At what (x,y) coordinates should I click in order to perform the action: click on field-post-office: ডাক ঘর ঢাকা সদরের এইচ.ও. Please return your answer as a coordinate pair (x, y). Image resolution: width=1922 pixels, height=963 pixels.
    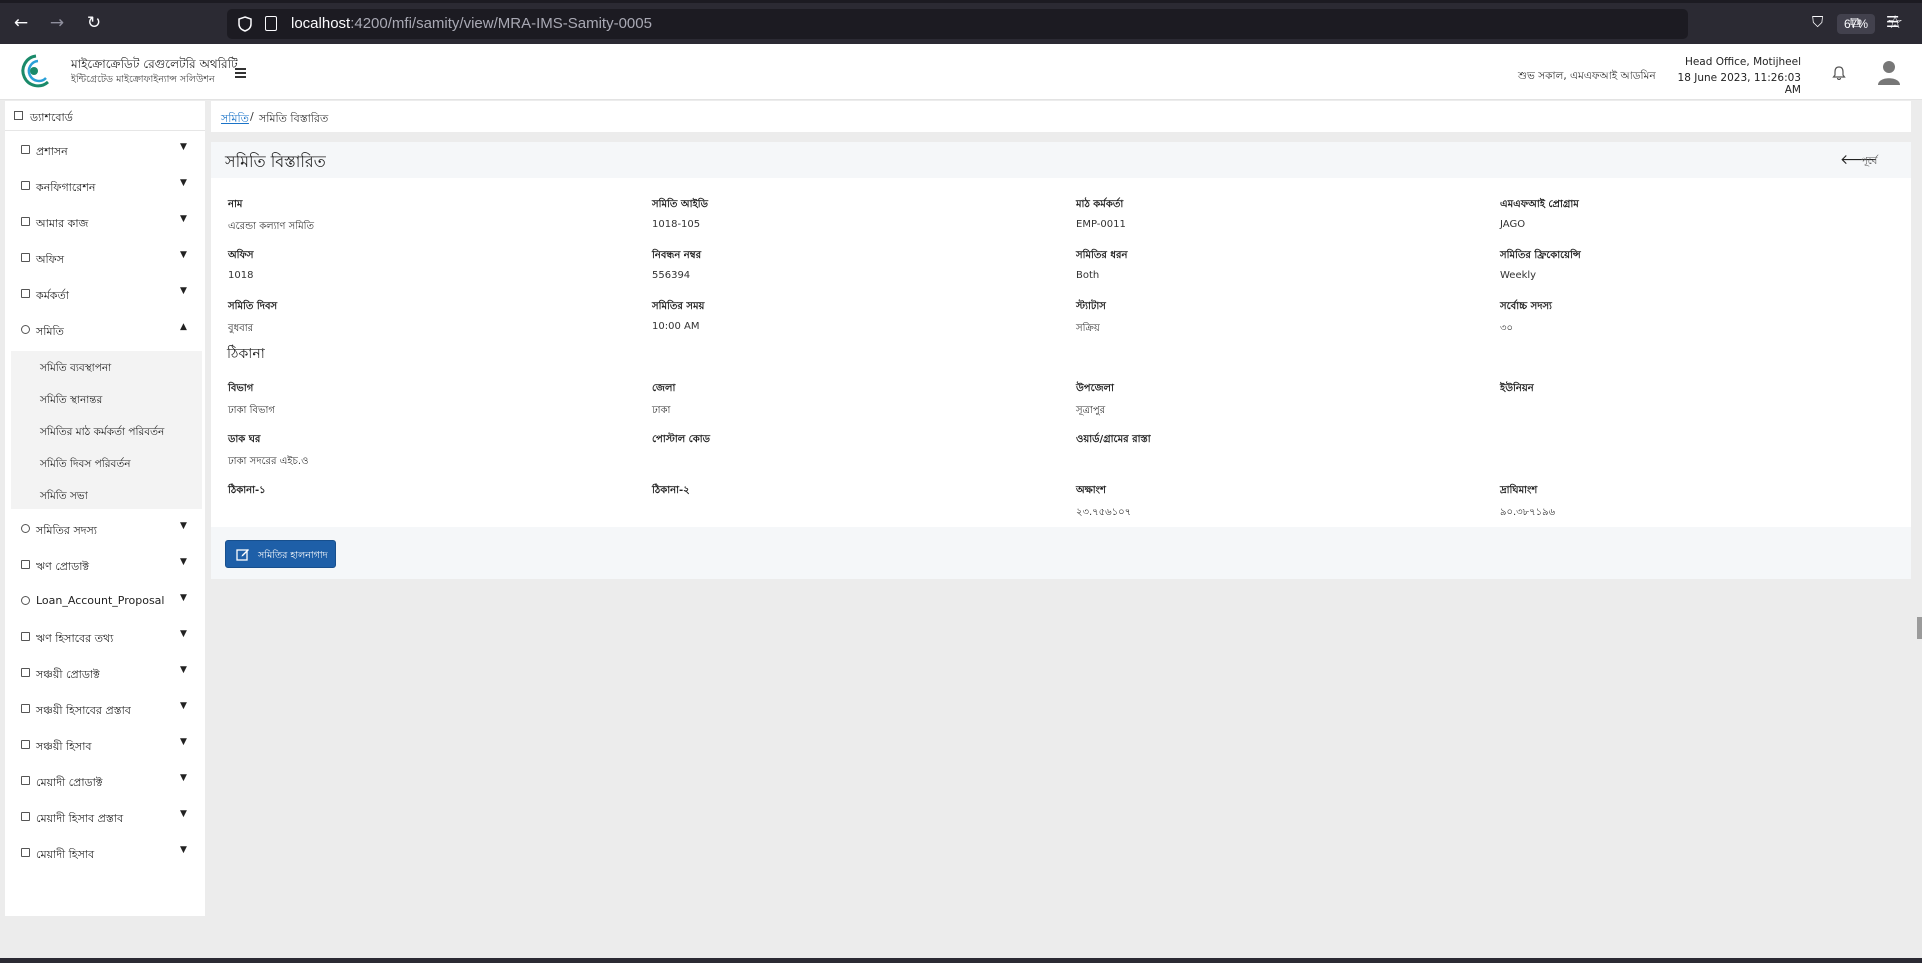
    Looking at the image, I should click on (428, 451).